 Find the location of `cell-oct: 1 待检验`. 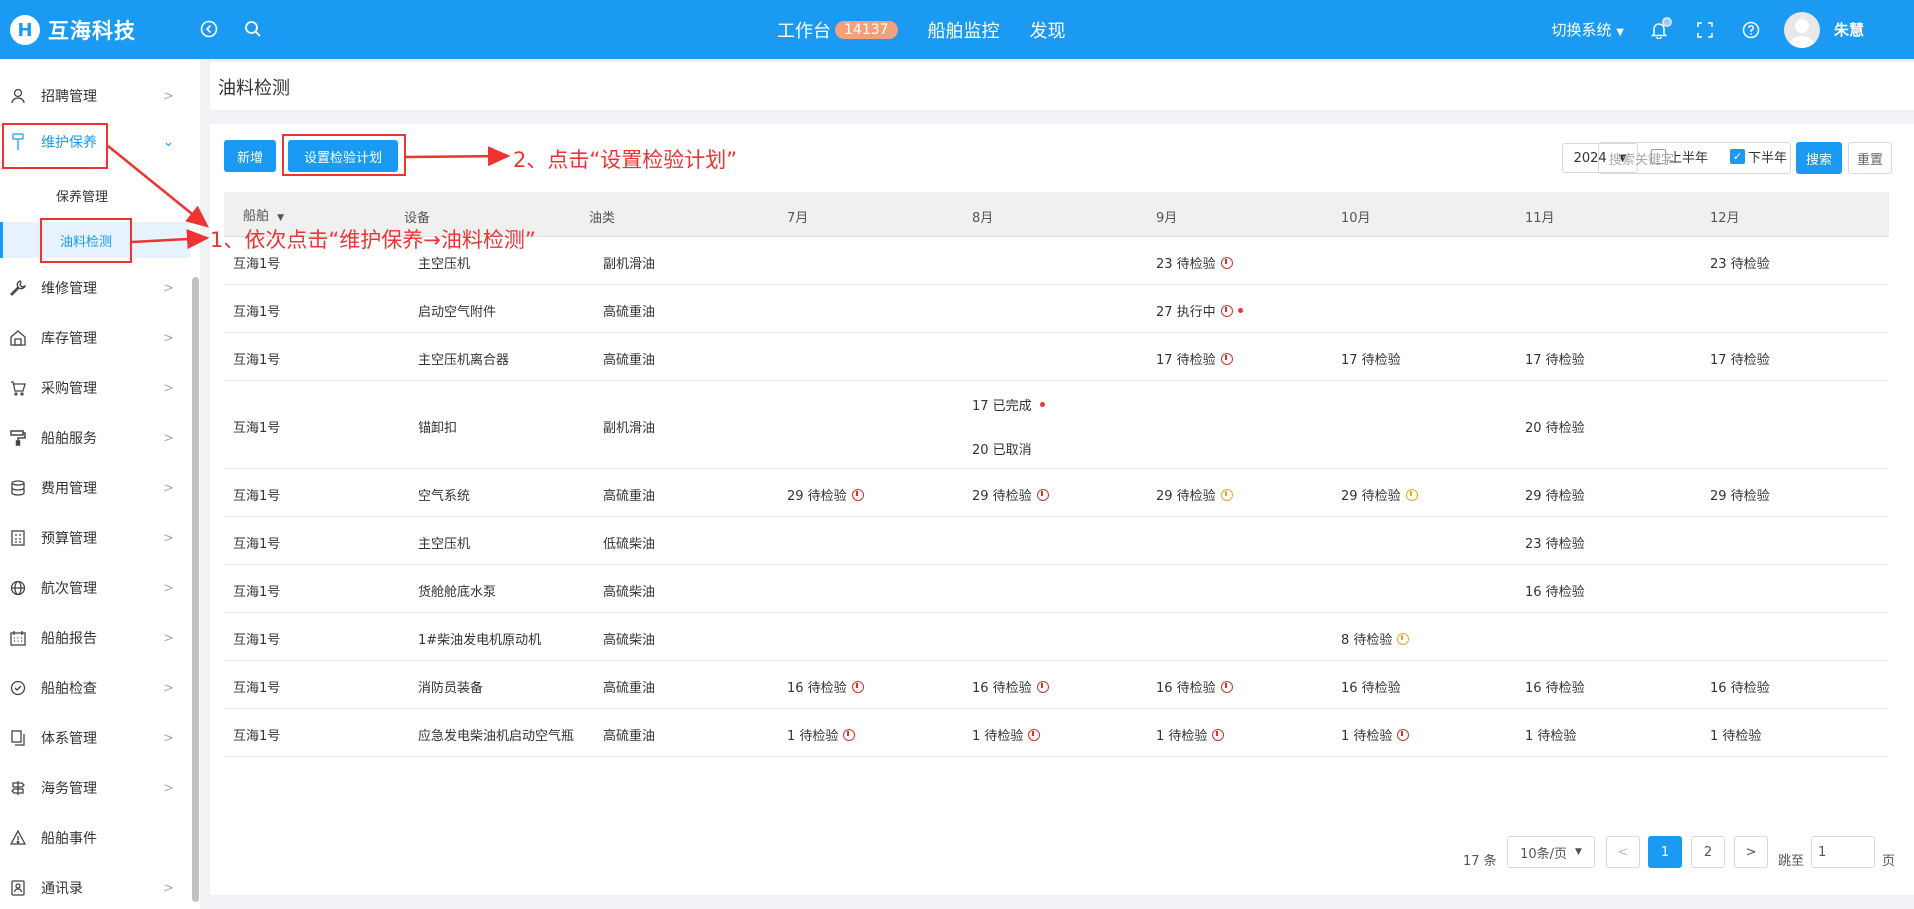

cell-oct: 1 待检验 is located at coordinates (1375, 734).